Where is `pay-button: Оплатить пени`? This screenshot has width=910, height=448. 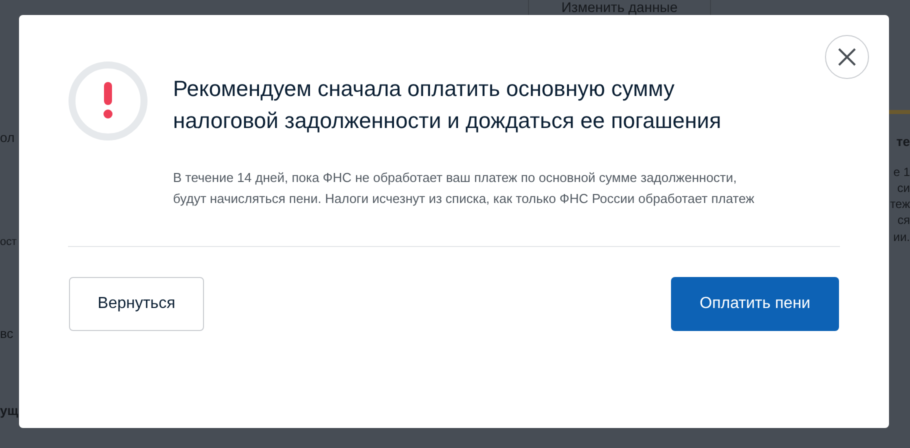 pay-button: Оплатить пени is located at coordinates (755, 304).